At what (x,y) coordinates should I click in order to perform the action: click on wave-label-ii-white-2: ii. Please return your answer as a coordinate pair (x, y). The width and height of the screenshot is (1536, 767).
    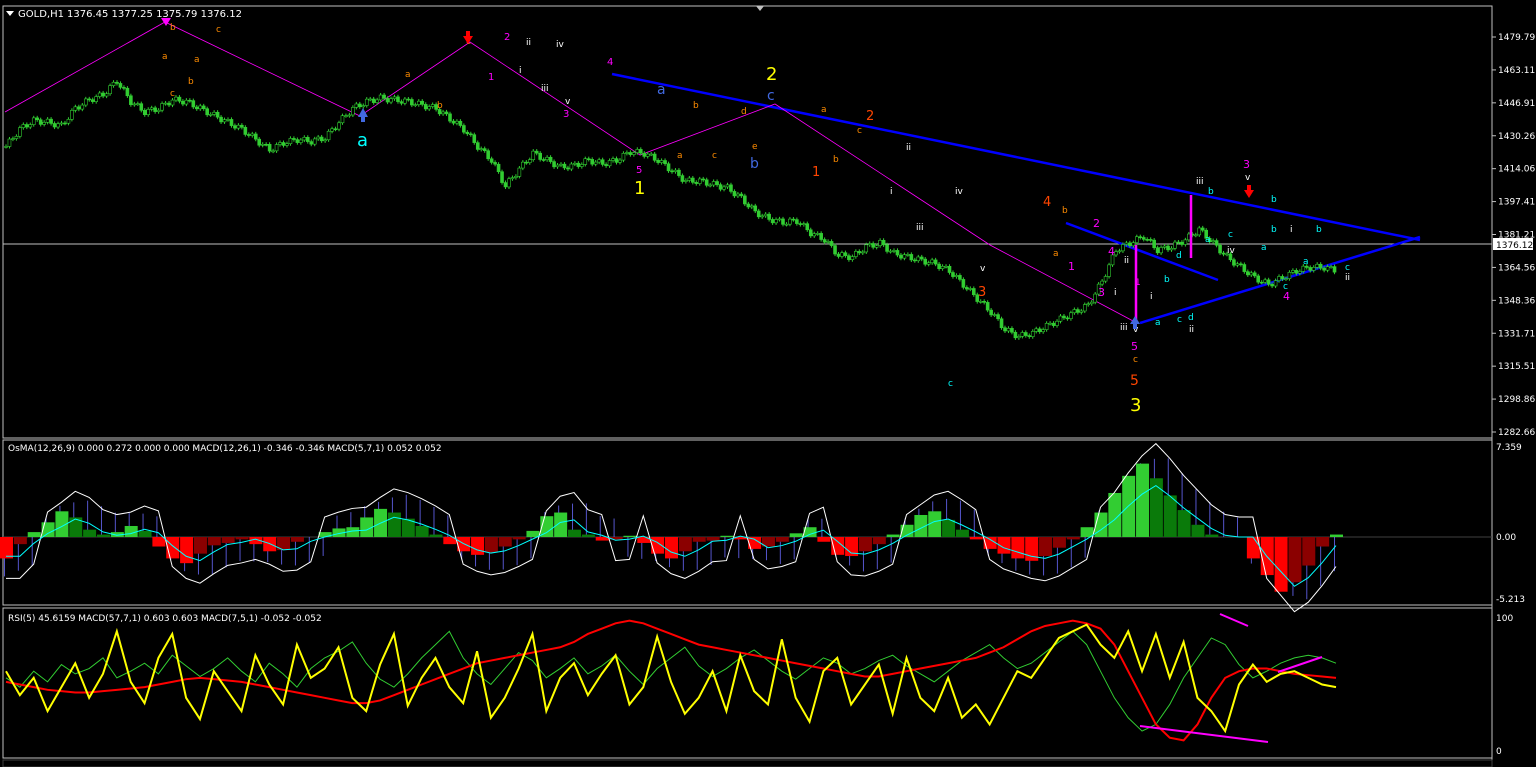
    Looking at the image, I should click on (908, 148).